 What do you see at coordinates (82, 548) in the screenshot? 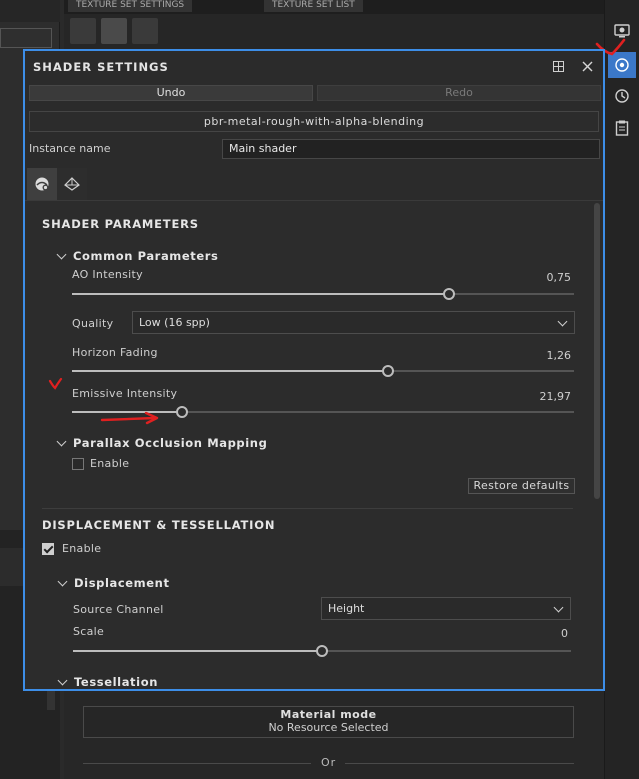
I see `displacement-enable-label: Enable` at bounding box center [82, 548].